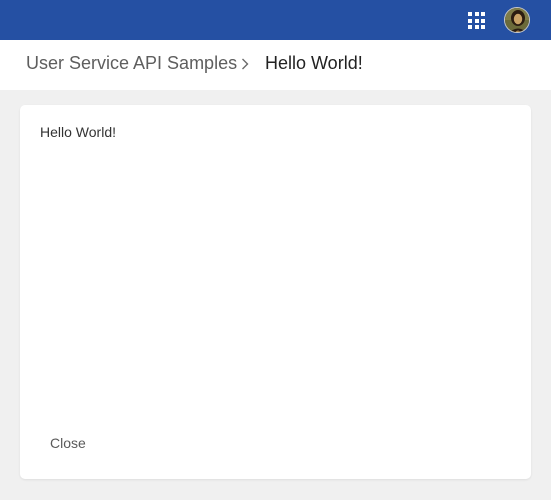  What do you see at coordinates (314, 63) in the screenshot?
I see `breadcrumb-current-page: Hello World!` at bounding box center [314, 63].